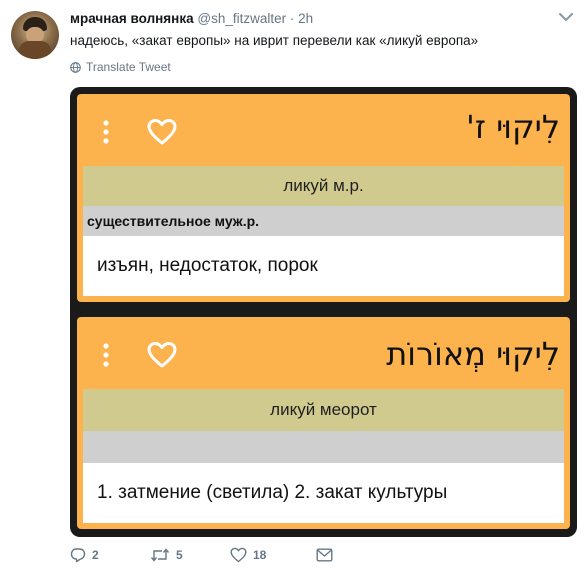 Image resolution: width=587 pixels, height=576 pixels. Describe the element at coordinates (323, 410) in the screenshot. I see `transliteration: ликуй меорот` at that location.